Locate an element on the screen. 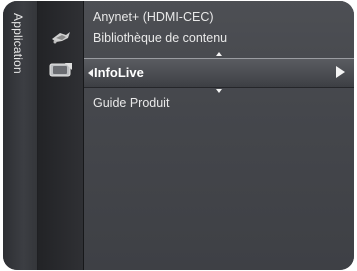 This screenshot has height=271, width=357. scroll-down-arrow-icon is located at coordinates (219, 91).